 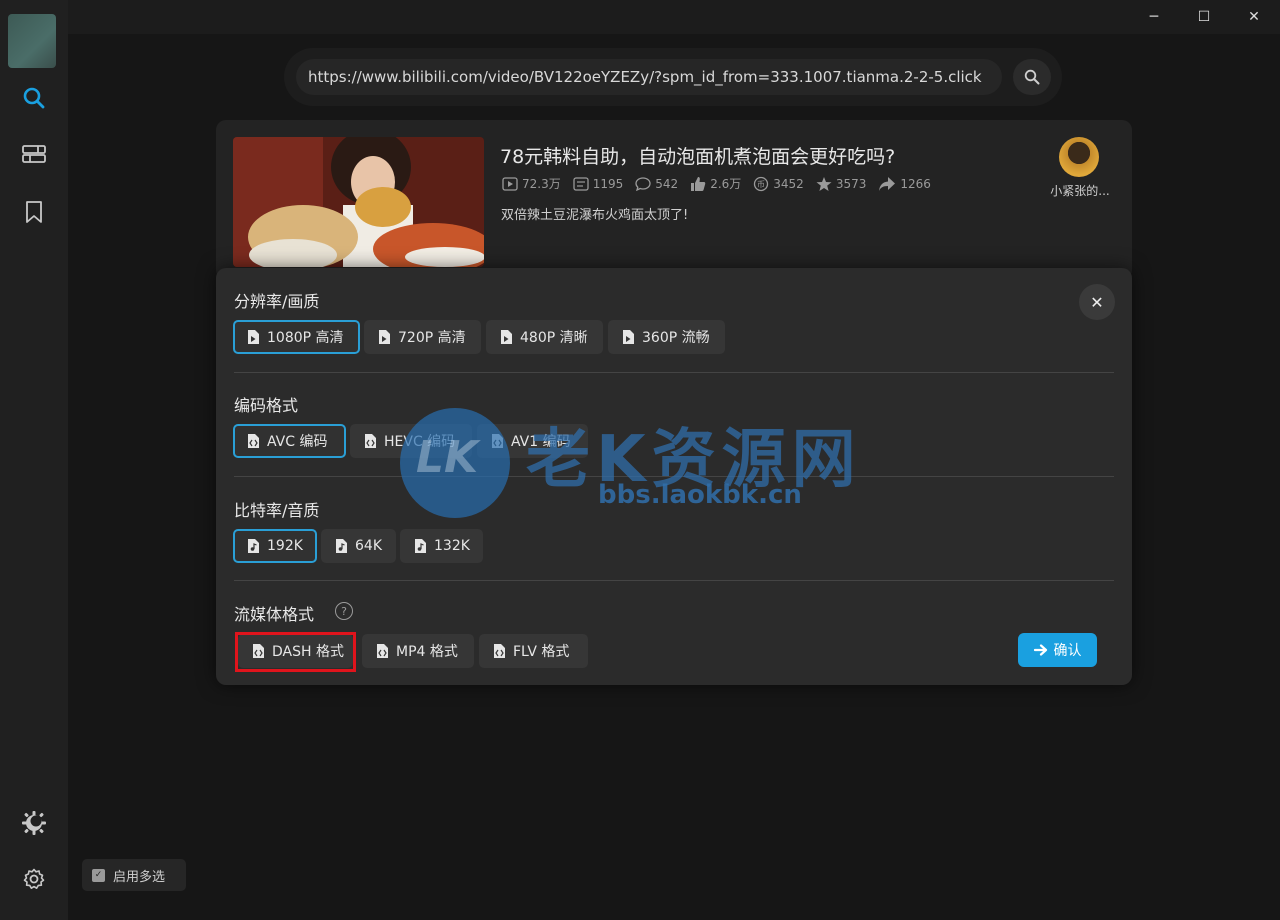 I want to click on option-av1: AV1 编码, so click(x=532, y=441).